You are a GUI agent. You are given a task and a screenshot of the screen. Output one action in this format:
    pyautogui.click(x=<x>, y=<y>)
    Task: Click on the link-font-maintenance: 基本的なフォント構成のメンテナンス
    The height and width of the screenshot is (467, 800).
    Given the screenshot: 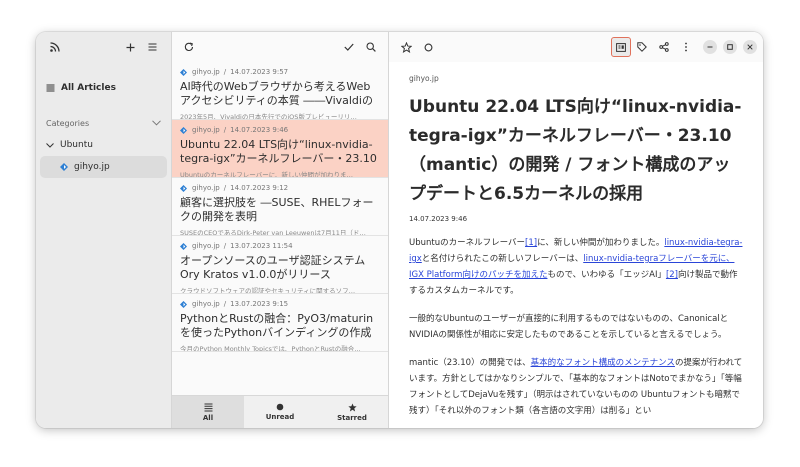 What is the action you would take?
    pyautogui.click(x=603, y=363)
    